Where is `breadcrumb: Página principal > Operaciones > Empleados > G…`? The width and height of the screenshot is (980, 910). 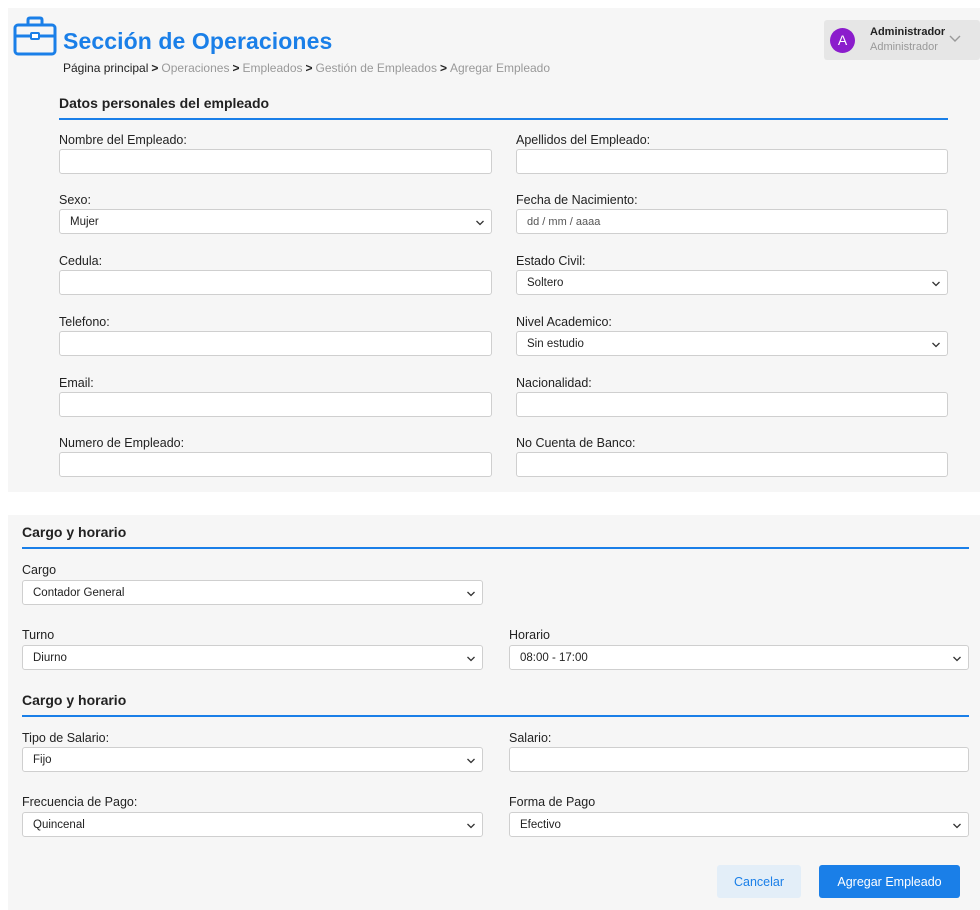 breadcrumb: Página principal > Operaciones > Empleados > G… is located at coordinates (306, 68).